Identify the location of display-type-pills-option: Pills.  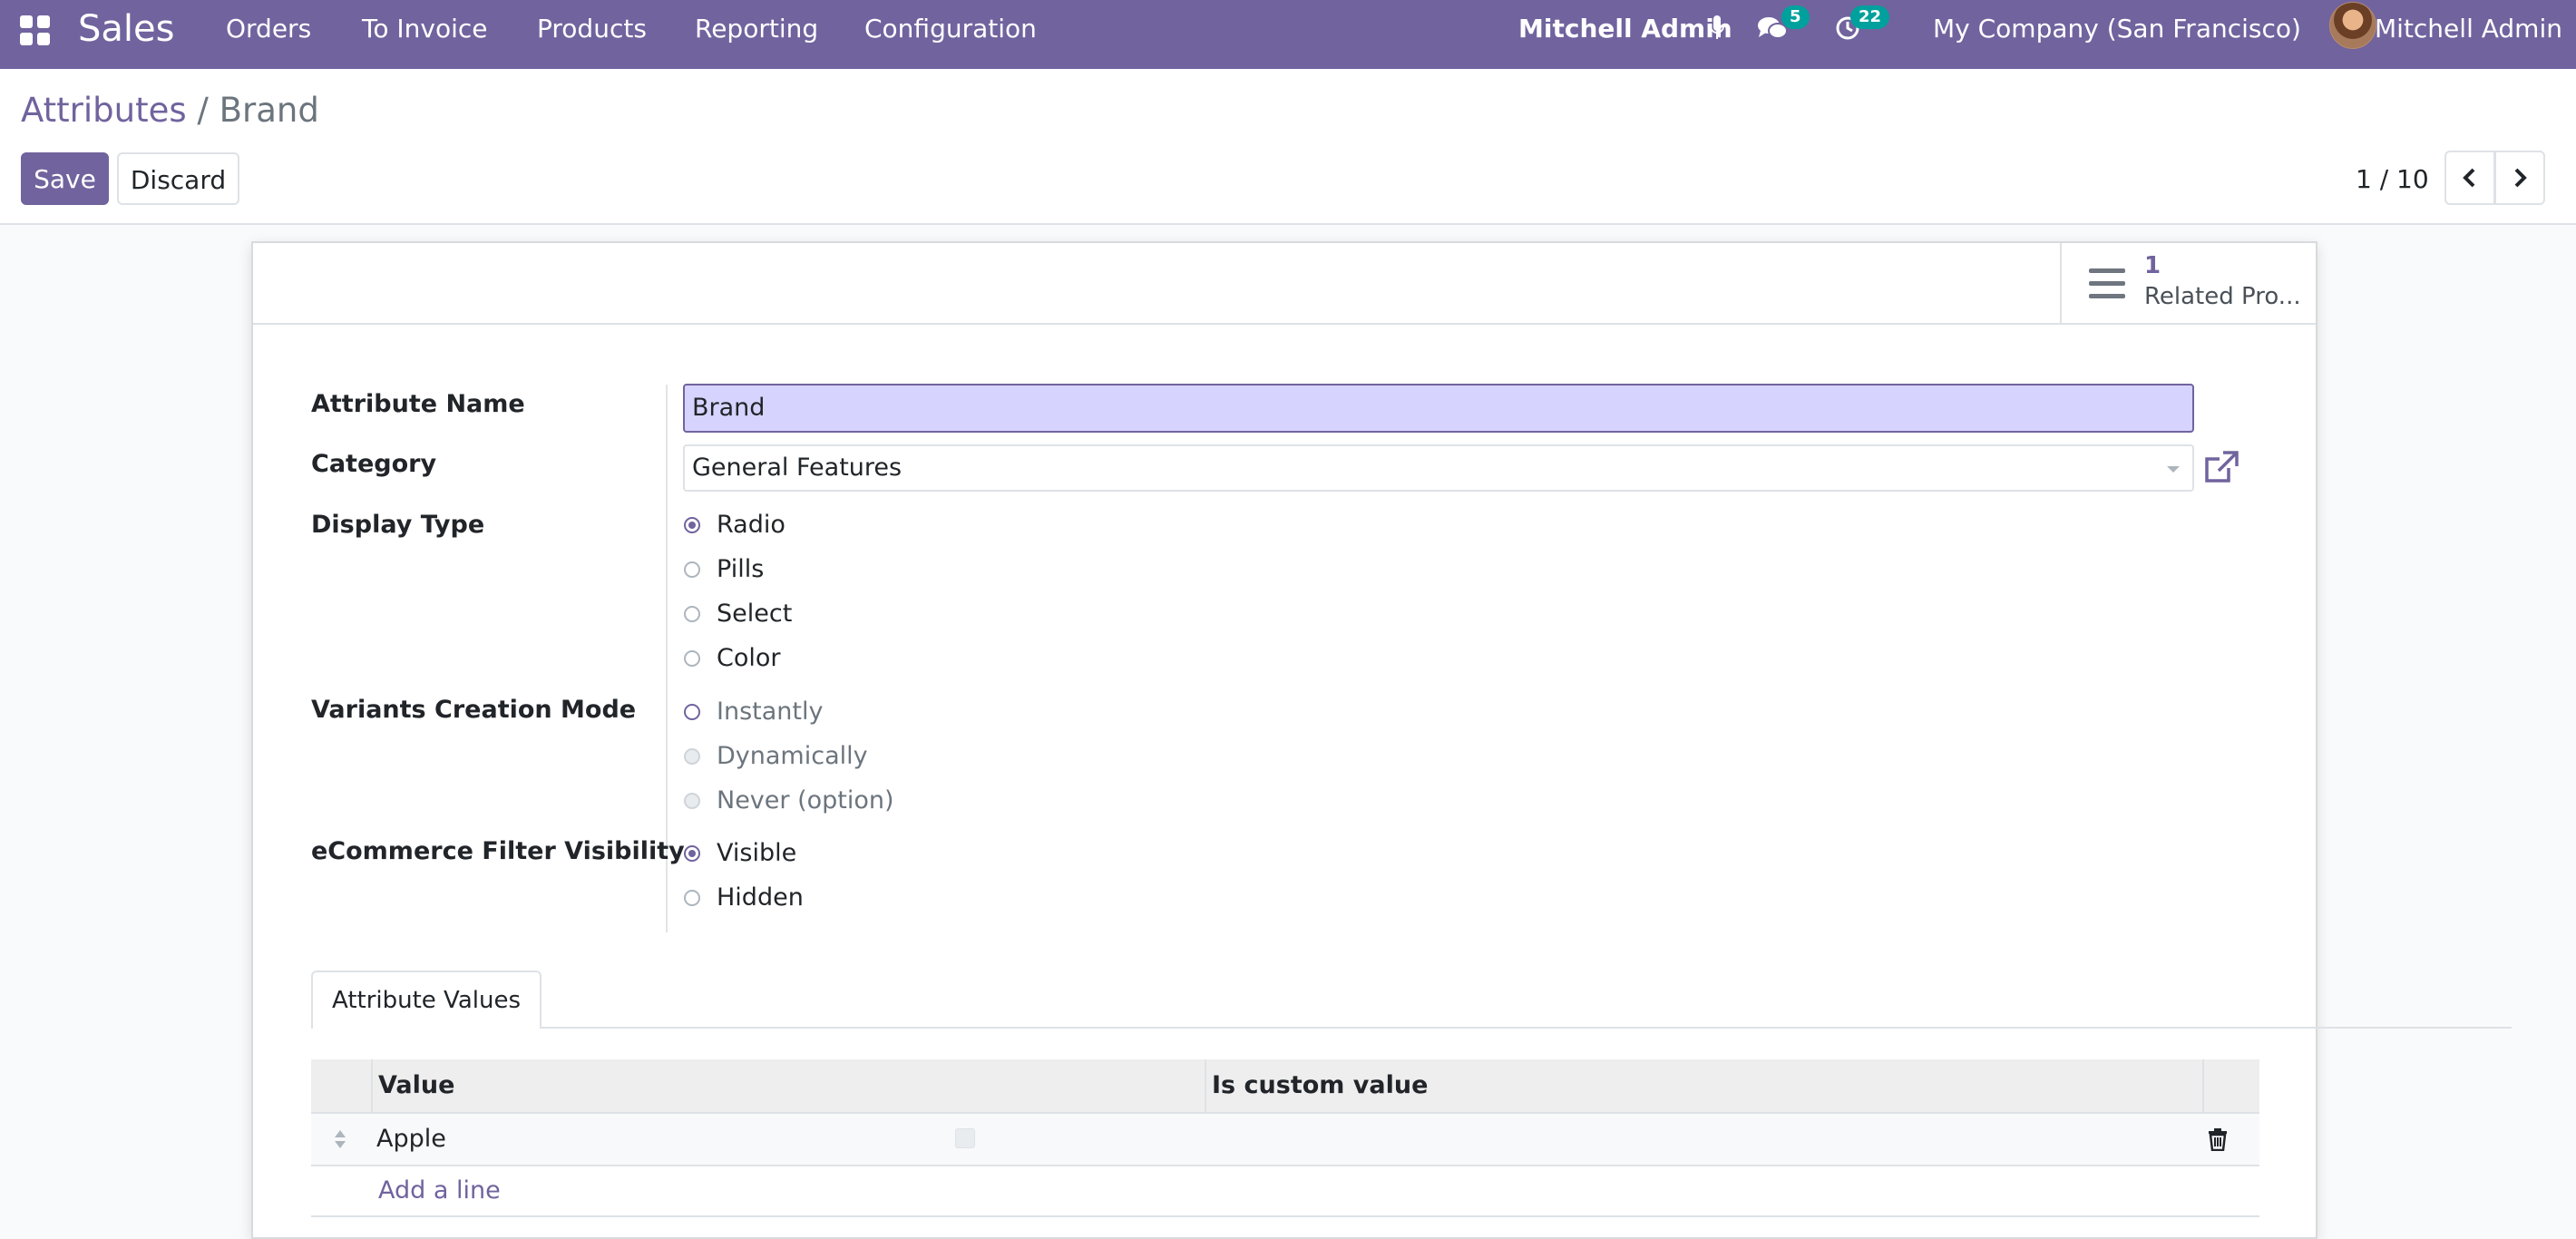
(724, 569).